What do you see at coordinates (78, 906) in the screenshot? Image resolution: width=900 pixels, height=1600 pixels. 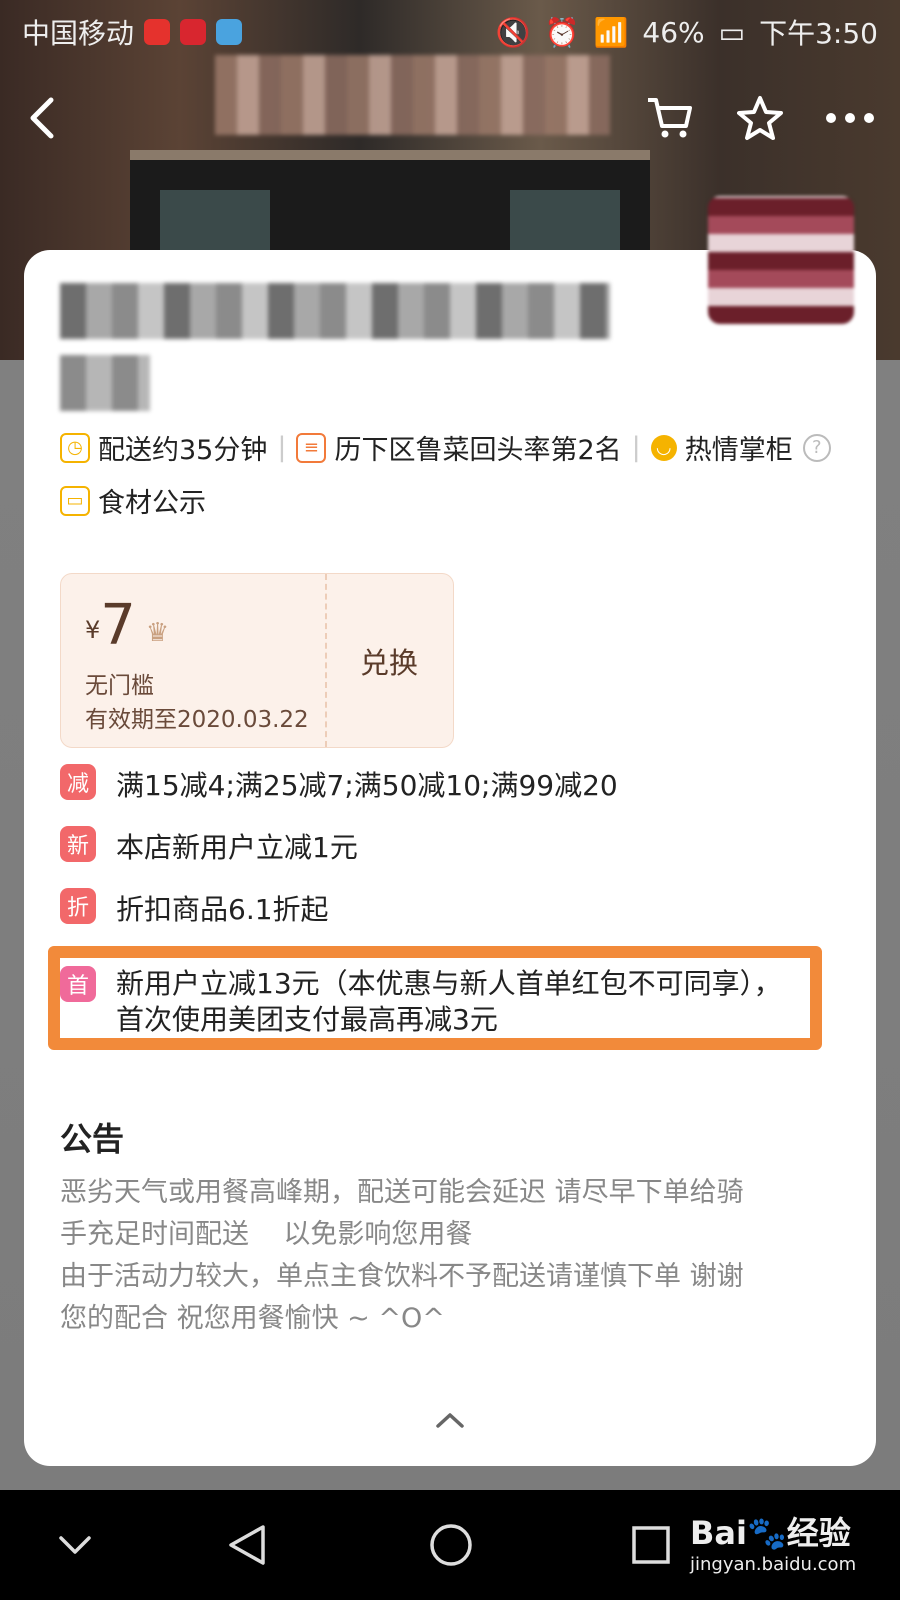 I see `discount-badge: 折` at bounding box center [78, 906].